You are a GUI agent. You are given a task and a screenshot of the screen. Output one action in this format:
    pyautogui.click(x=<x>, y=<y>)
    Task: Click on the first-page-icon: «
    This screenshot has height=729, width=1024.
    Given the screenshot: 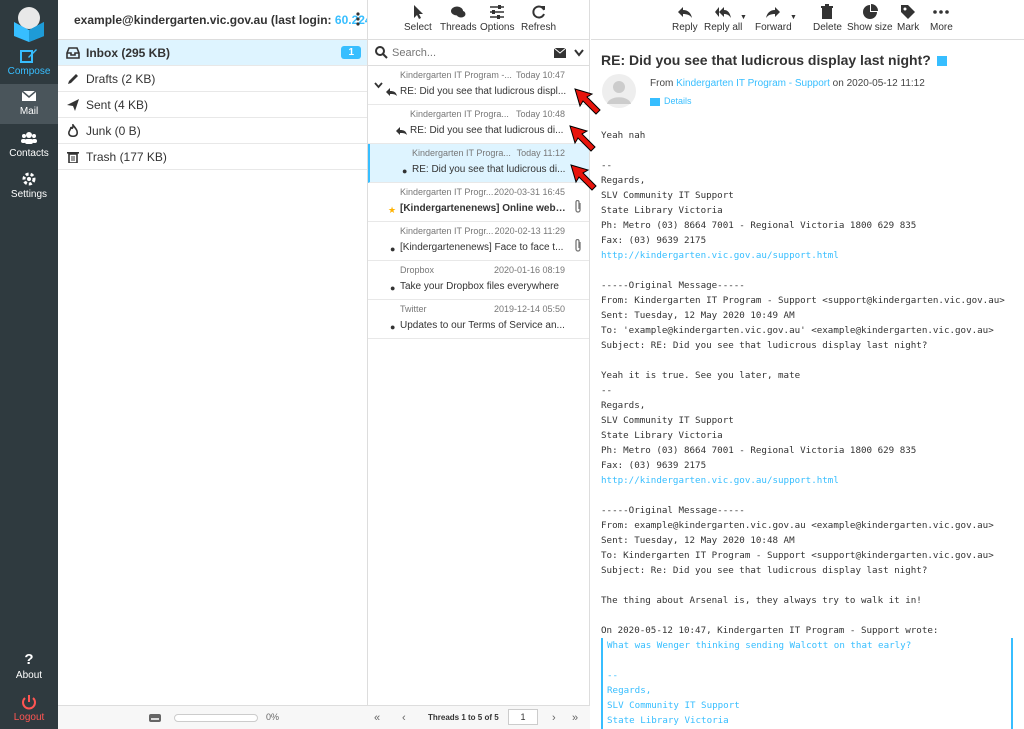 What is the action you would take?
    pyautogui.click(x=377, y=718)
    